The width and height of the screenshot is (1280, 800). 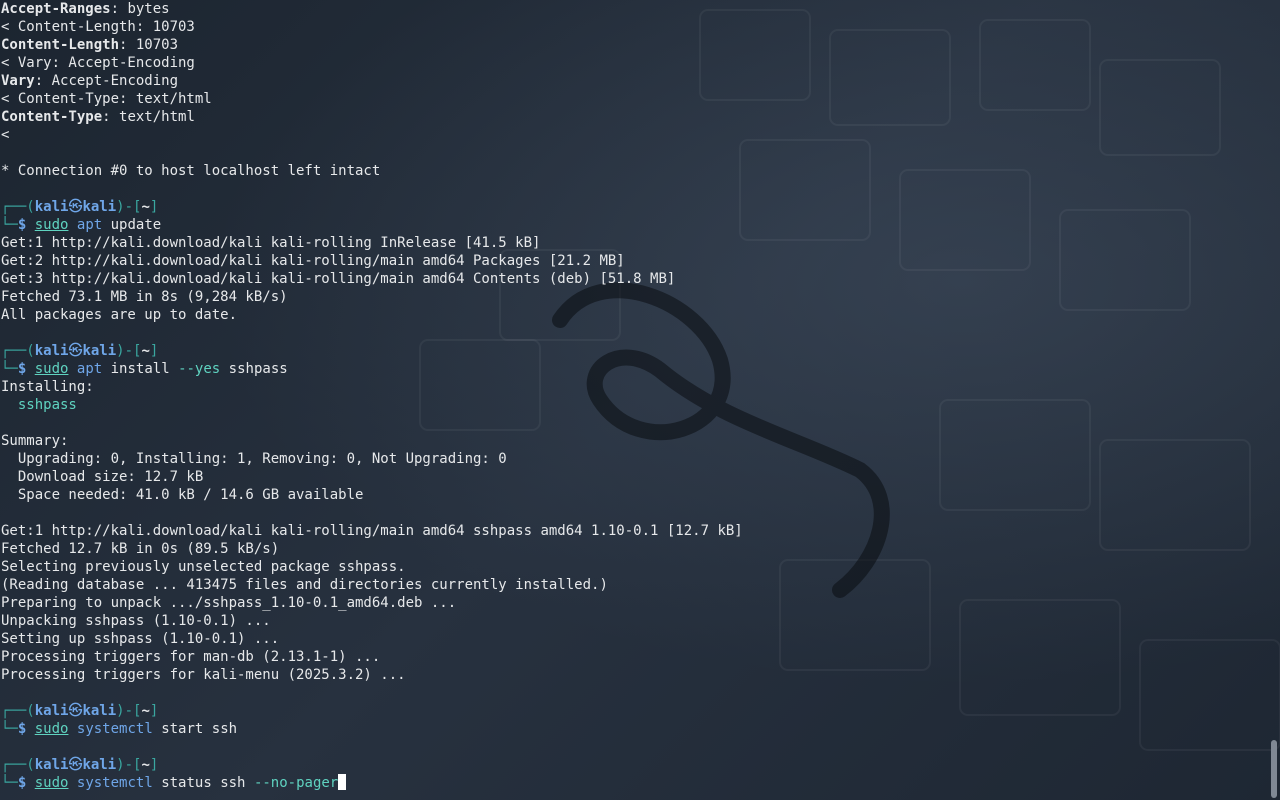 I want to click on header-value: Accept-Encoding, so click(x=111, y=81).